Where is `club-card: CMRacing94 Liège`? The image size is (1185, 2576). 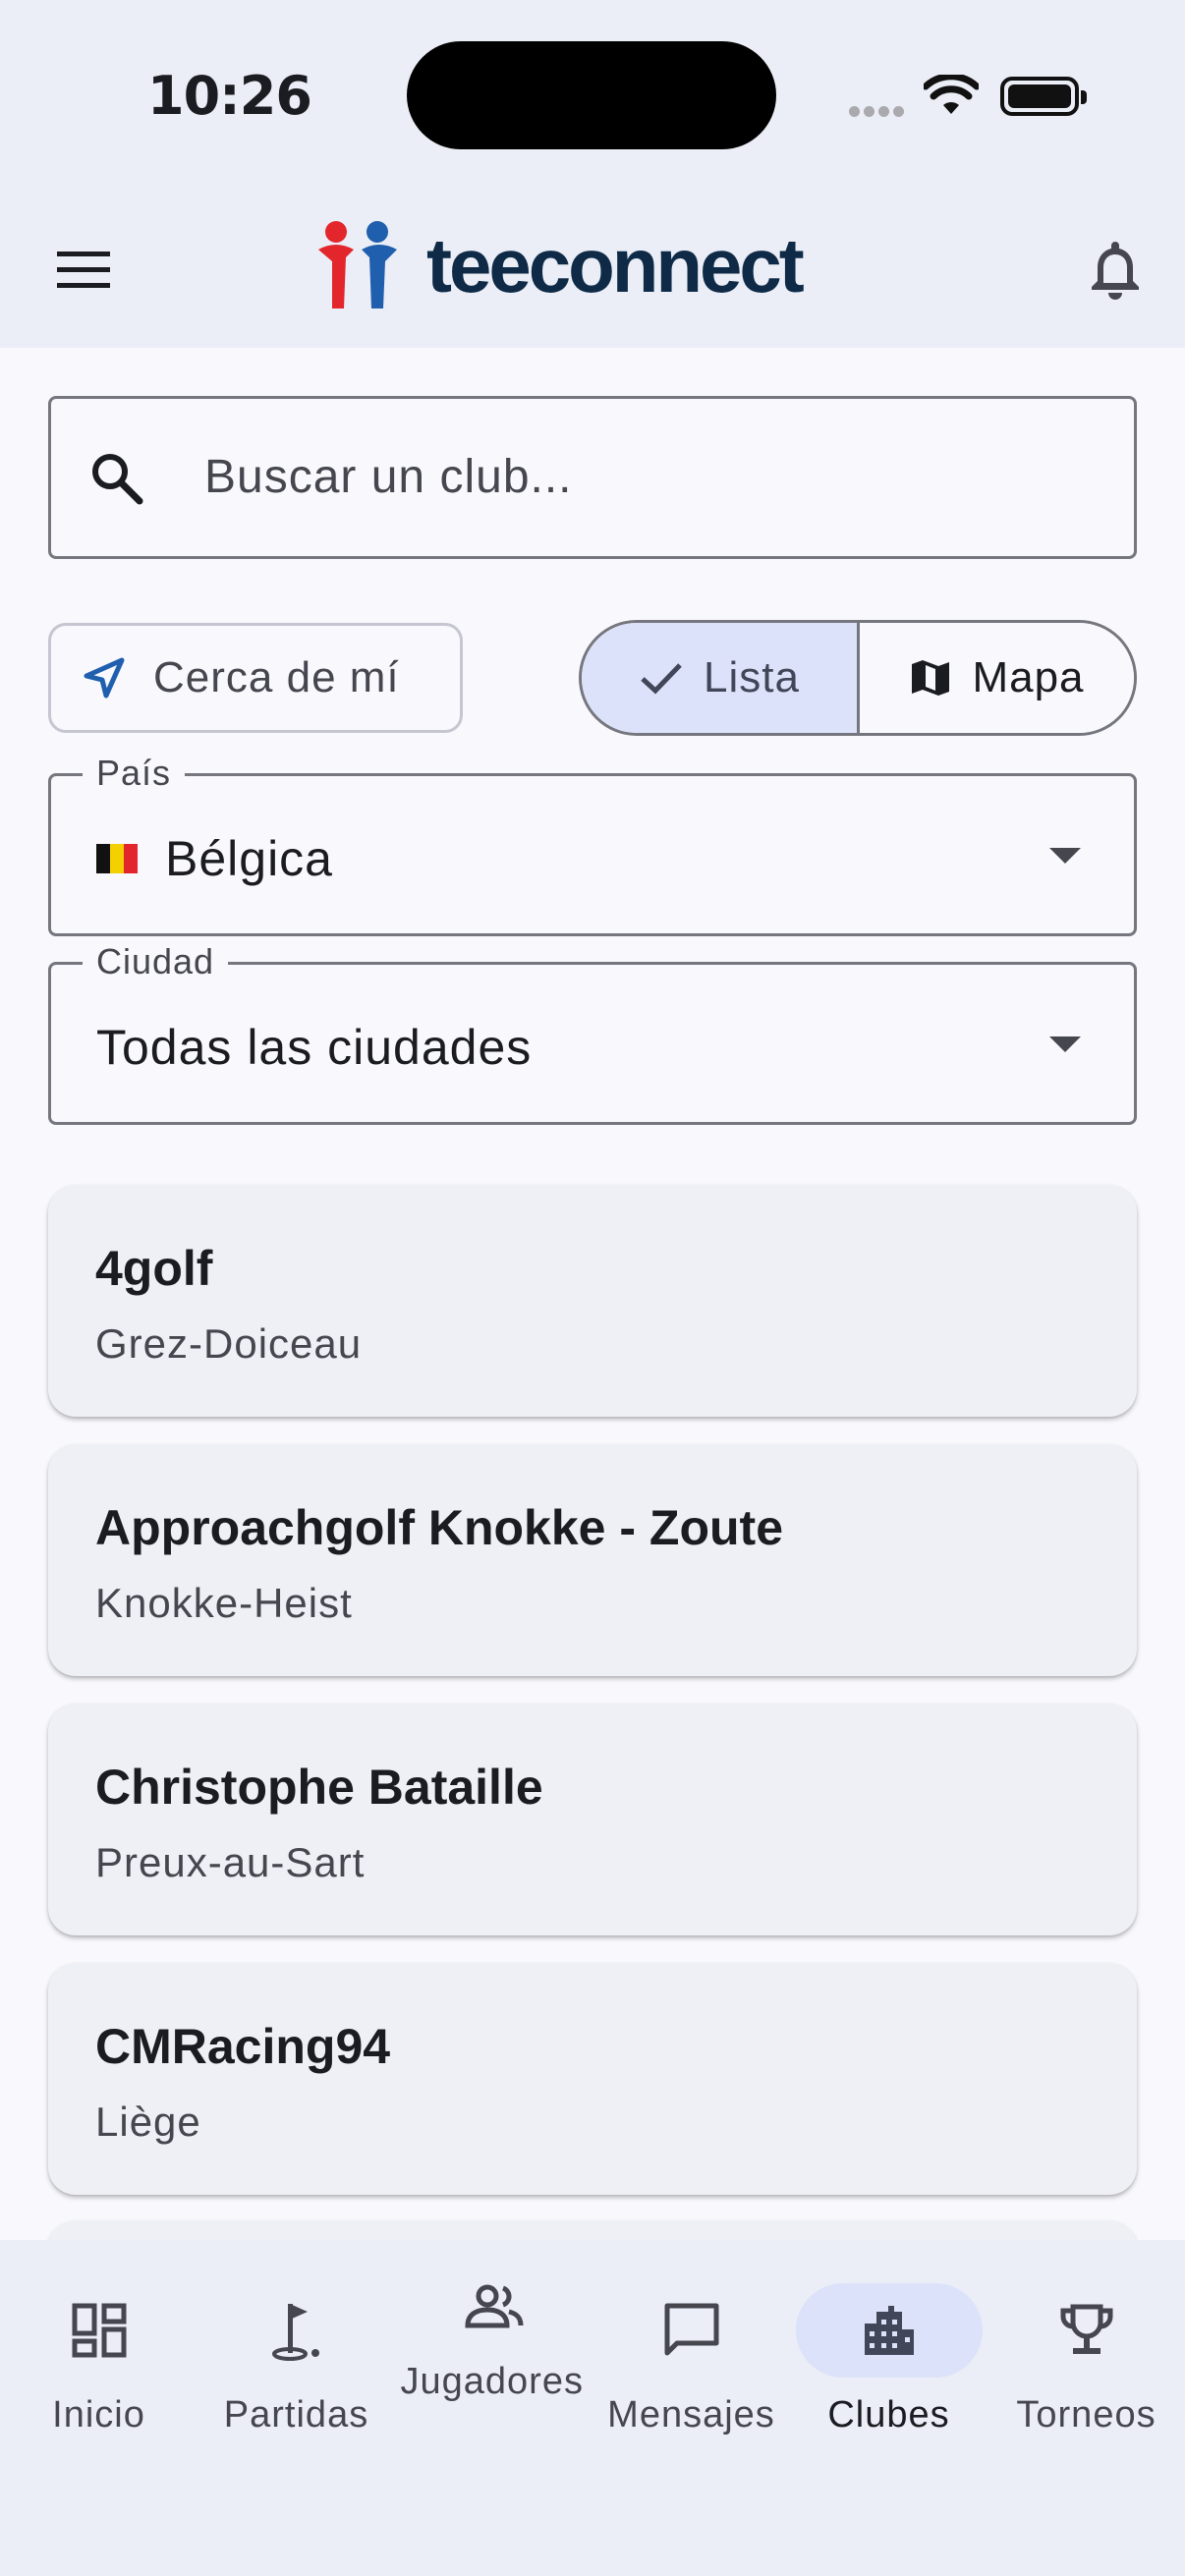
club-card: CMRacing94 Liège is located at coordinates (592, 2079).